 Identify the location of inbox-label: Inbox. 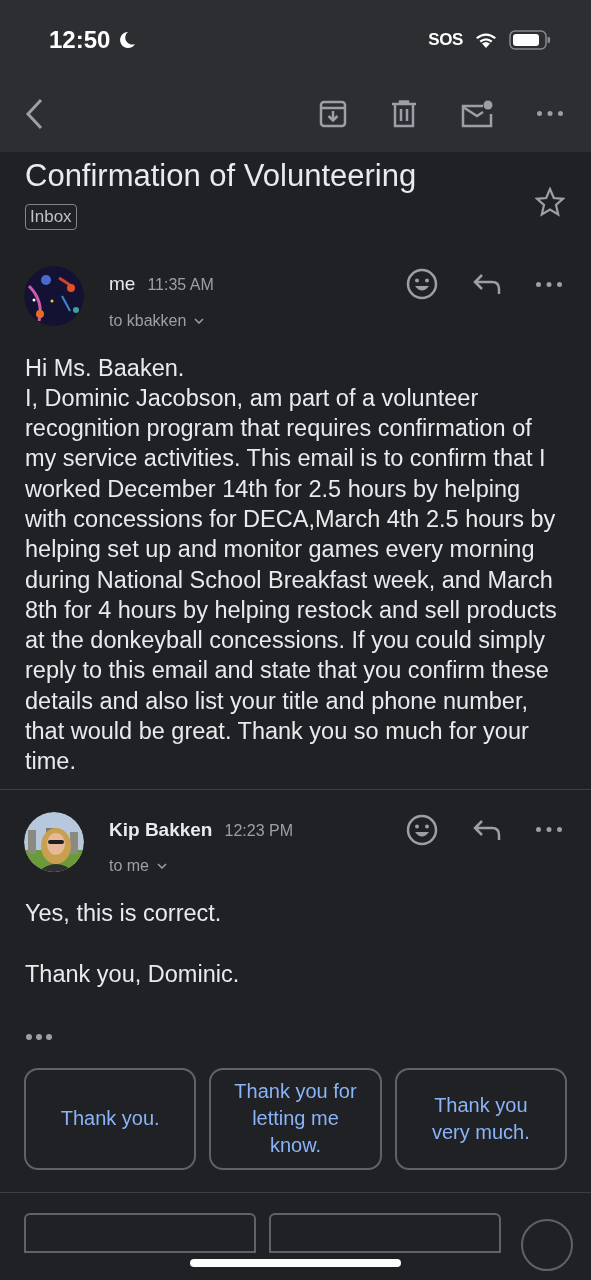
(51, 217).